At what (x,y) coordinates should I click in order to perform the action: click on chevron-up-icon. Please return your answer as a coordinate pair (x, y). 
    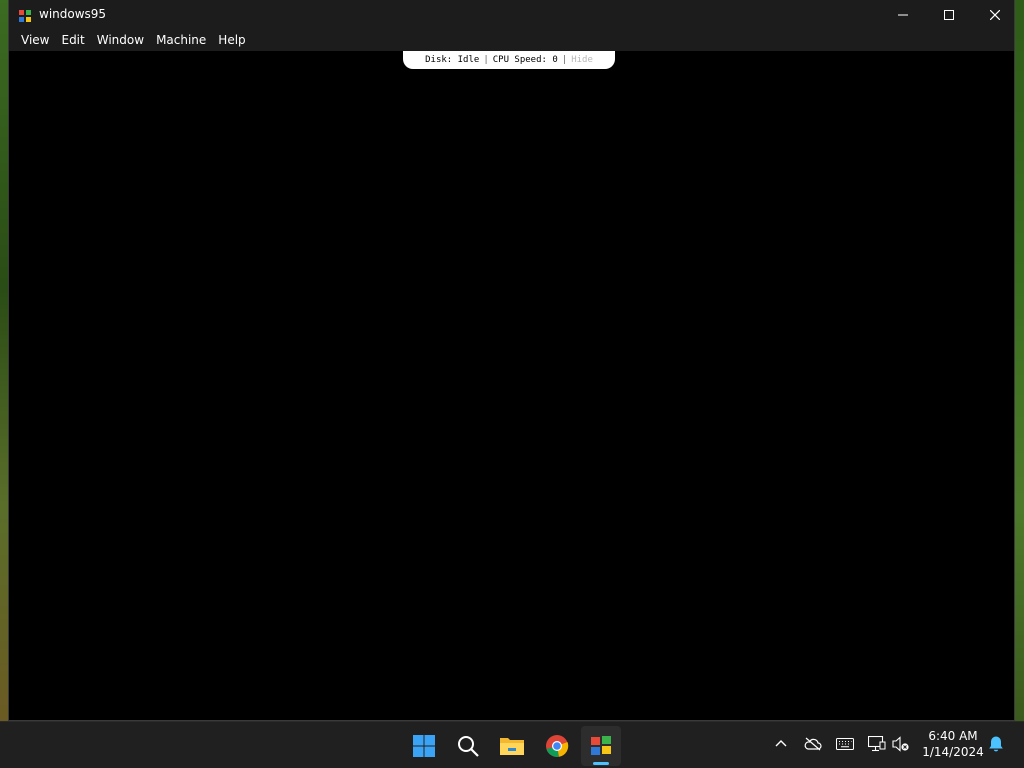
    Looking at the image, I should click on (781, 743).